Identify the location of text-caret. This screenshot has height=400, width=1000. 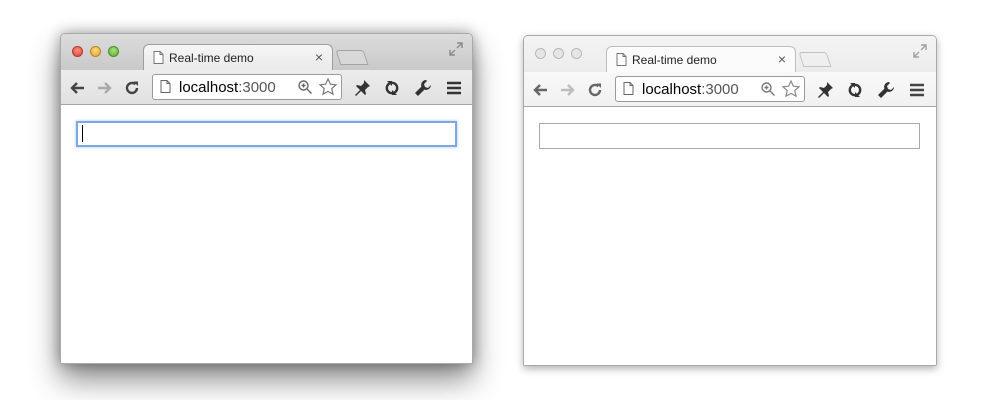
(82, 133).